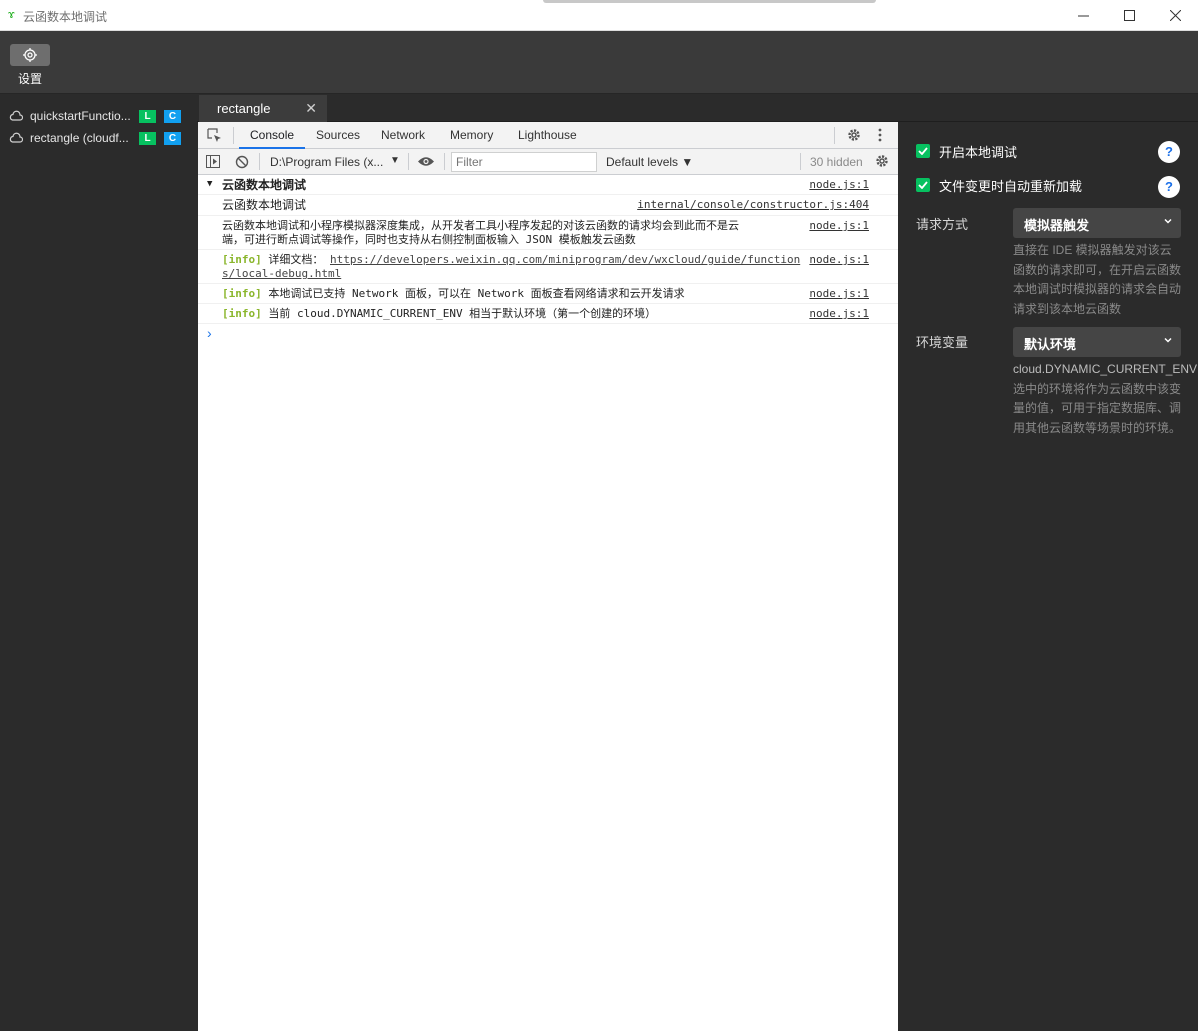  Describe the element at coordinates (1097, 342) in the screenshot. I see `env-select: 默认环境` at that location.